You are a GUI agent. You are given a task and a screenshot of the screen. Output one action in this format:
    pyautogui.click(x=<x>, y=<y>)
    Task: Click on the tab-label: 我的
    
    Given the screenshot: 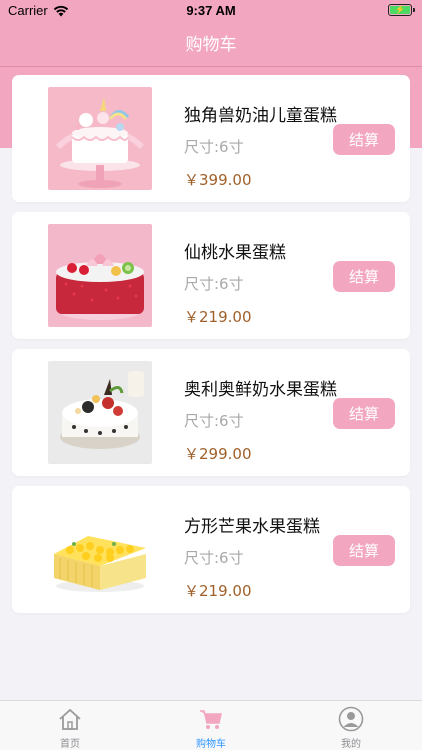 What is the action you would take?
    pyautogui.click(x=351, y=744)
    